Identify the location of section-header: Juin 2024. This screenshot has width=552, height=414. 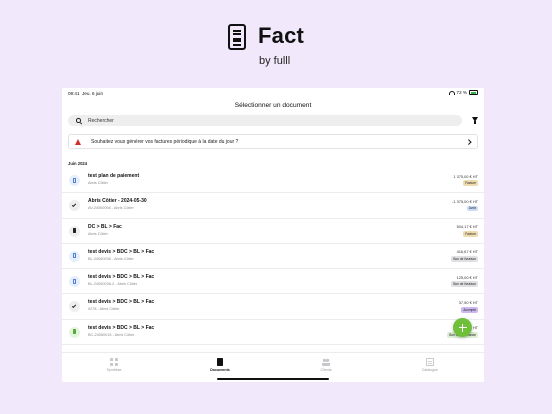
(78, 163).